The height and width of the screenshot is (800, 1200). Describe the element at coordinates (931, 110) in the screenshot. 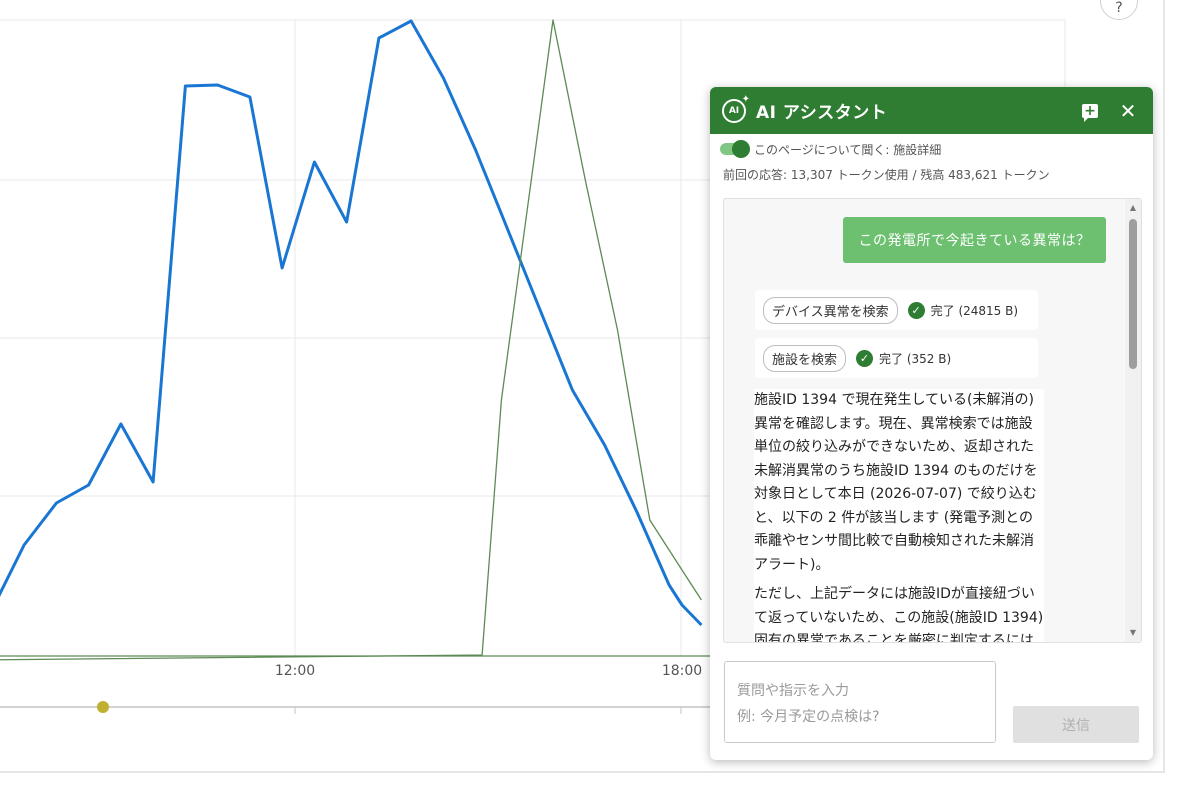

I see `panel-header: AI ✦ AI アシスタント + ✕` at that location.